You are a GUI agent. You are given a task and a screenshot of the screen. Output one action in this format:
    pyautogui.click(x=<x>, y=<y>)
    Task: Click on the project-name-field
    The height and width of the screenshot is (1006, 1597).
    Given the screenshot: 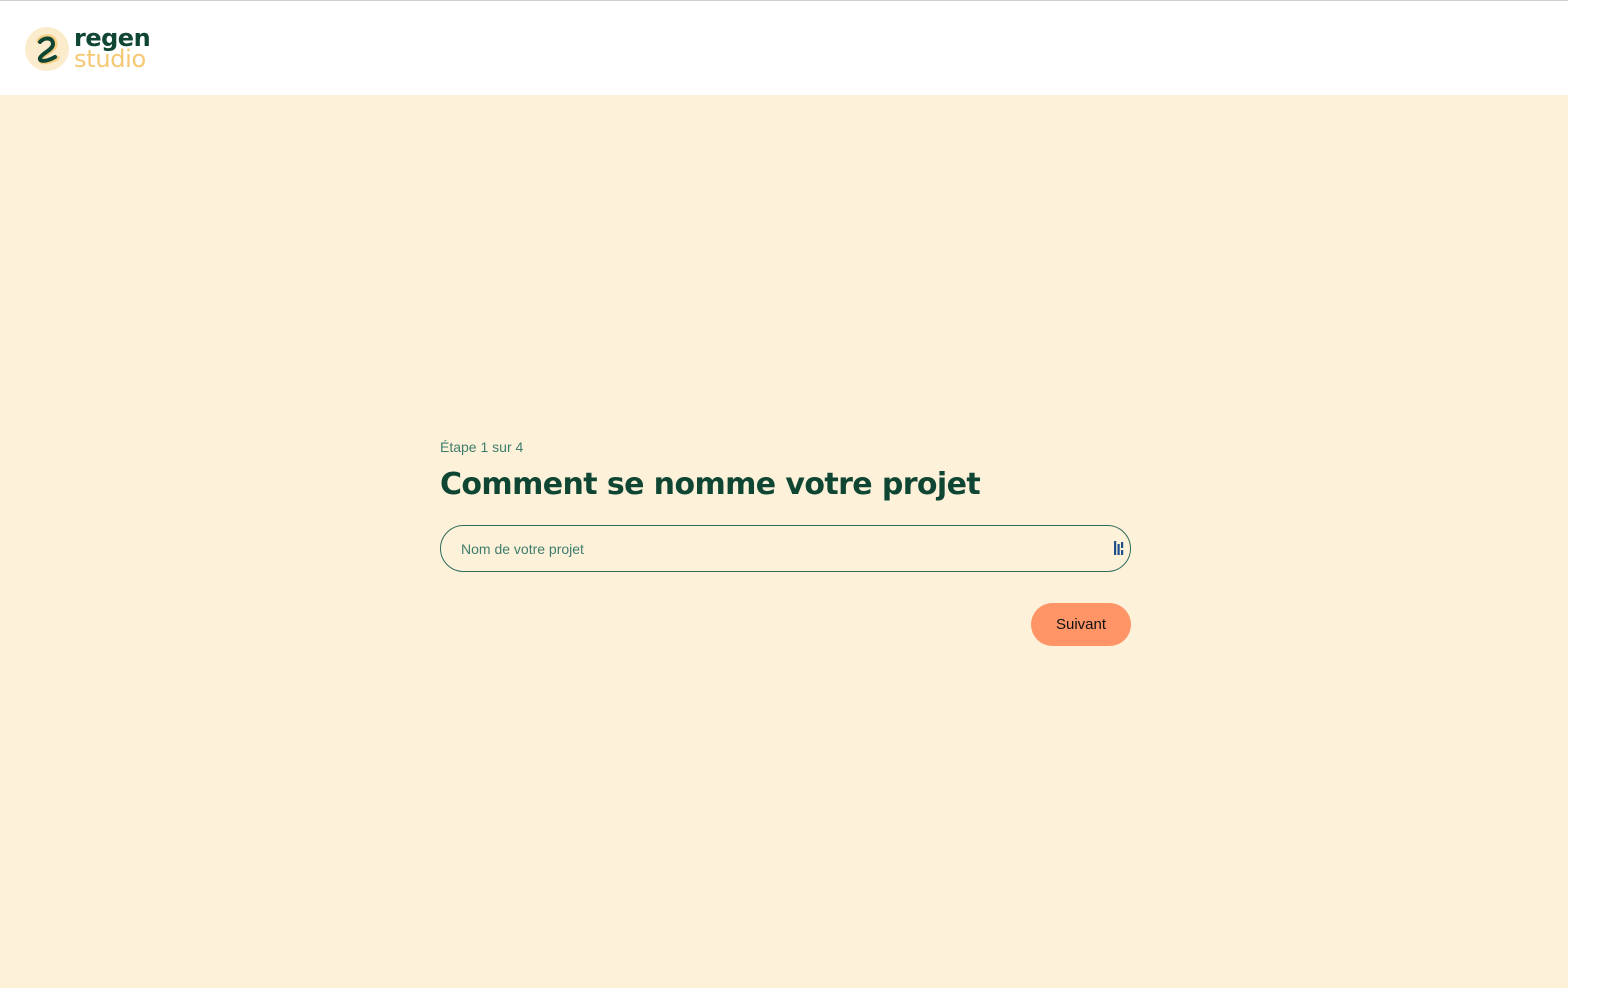 What is the action you would take?
    pyautogui.click(x=785, y=548)
    